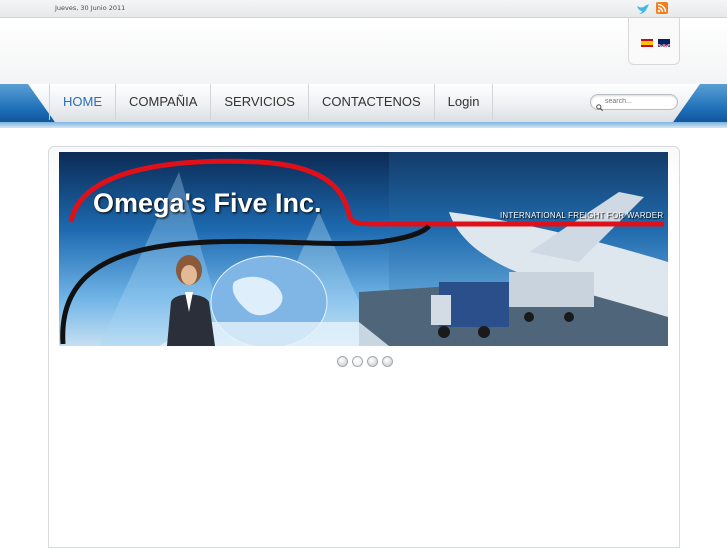 The height and width of the screenshot is (548, 727). I want to click on twitter-icon, so click(643, 8).